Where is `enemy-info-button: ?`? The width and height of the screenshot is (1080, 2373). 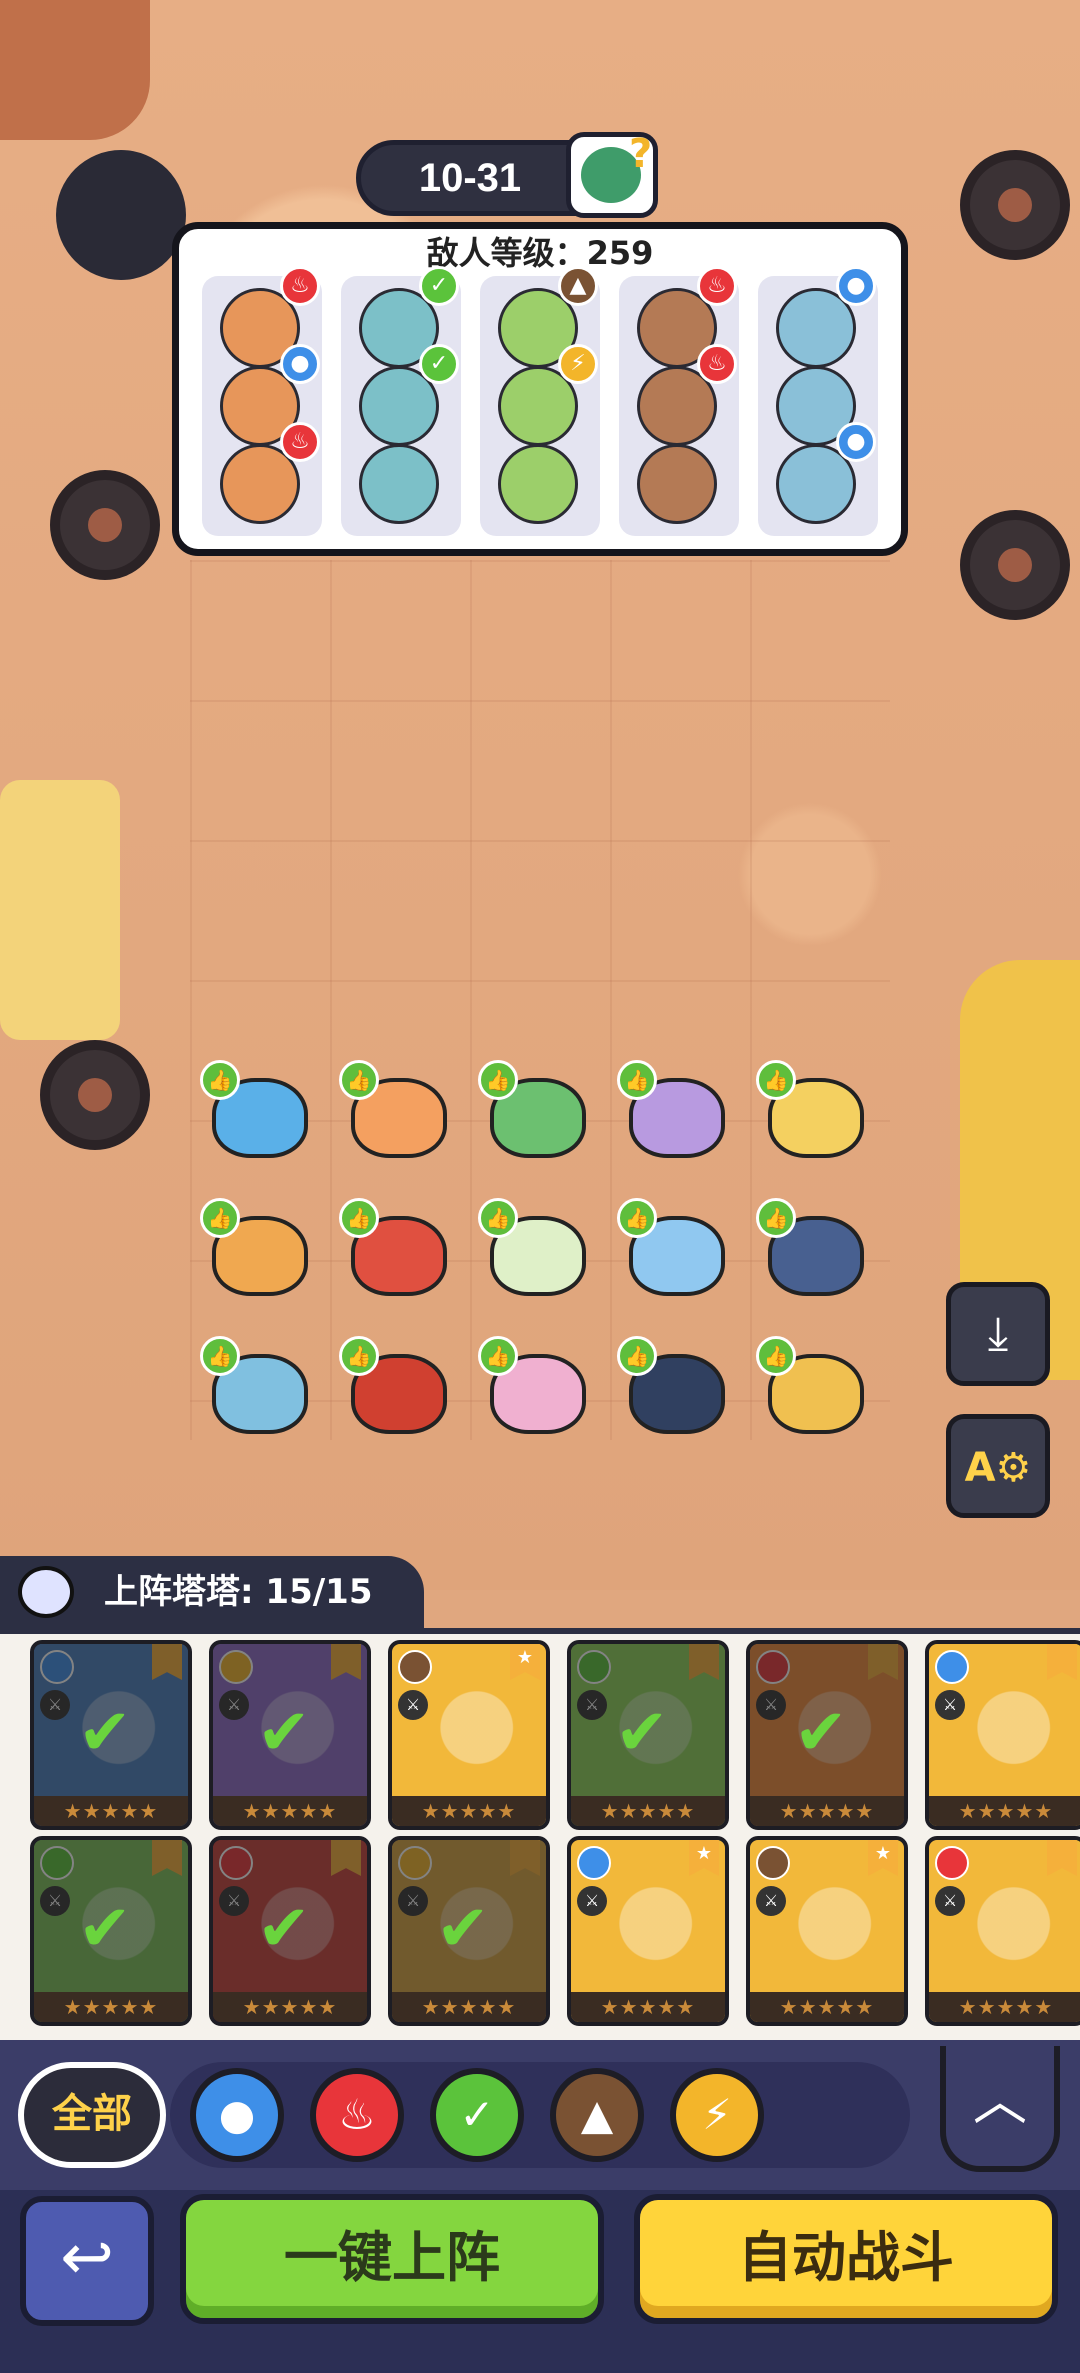 enemy-info-button: ? is located at coordinates (612, 174).